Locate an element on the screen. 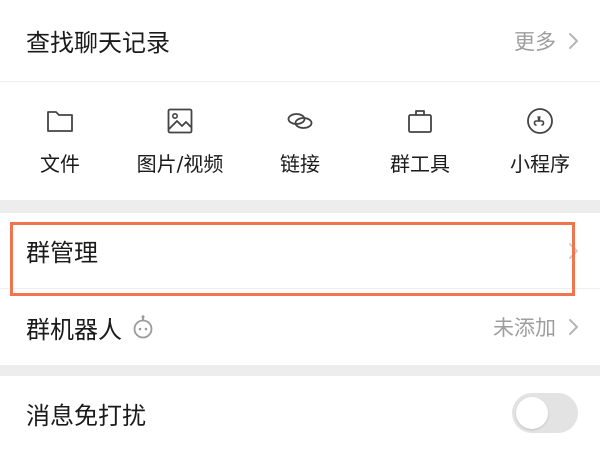  link-icon is located at coordinates (300, 121).